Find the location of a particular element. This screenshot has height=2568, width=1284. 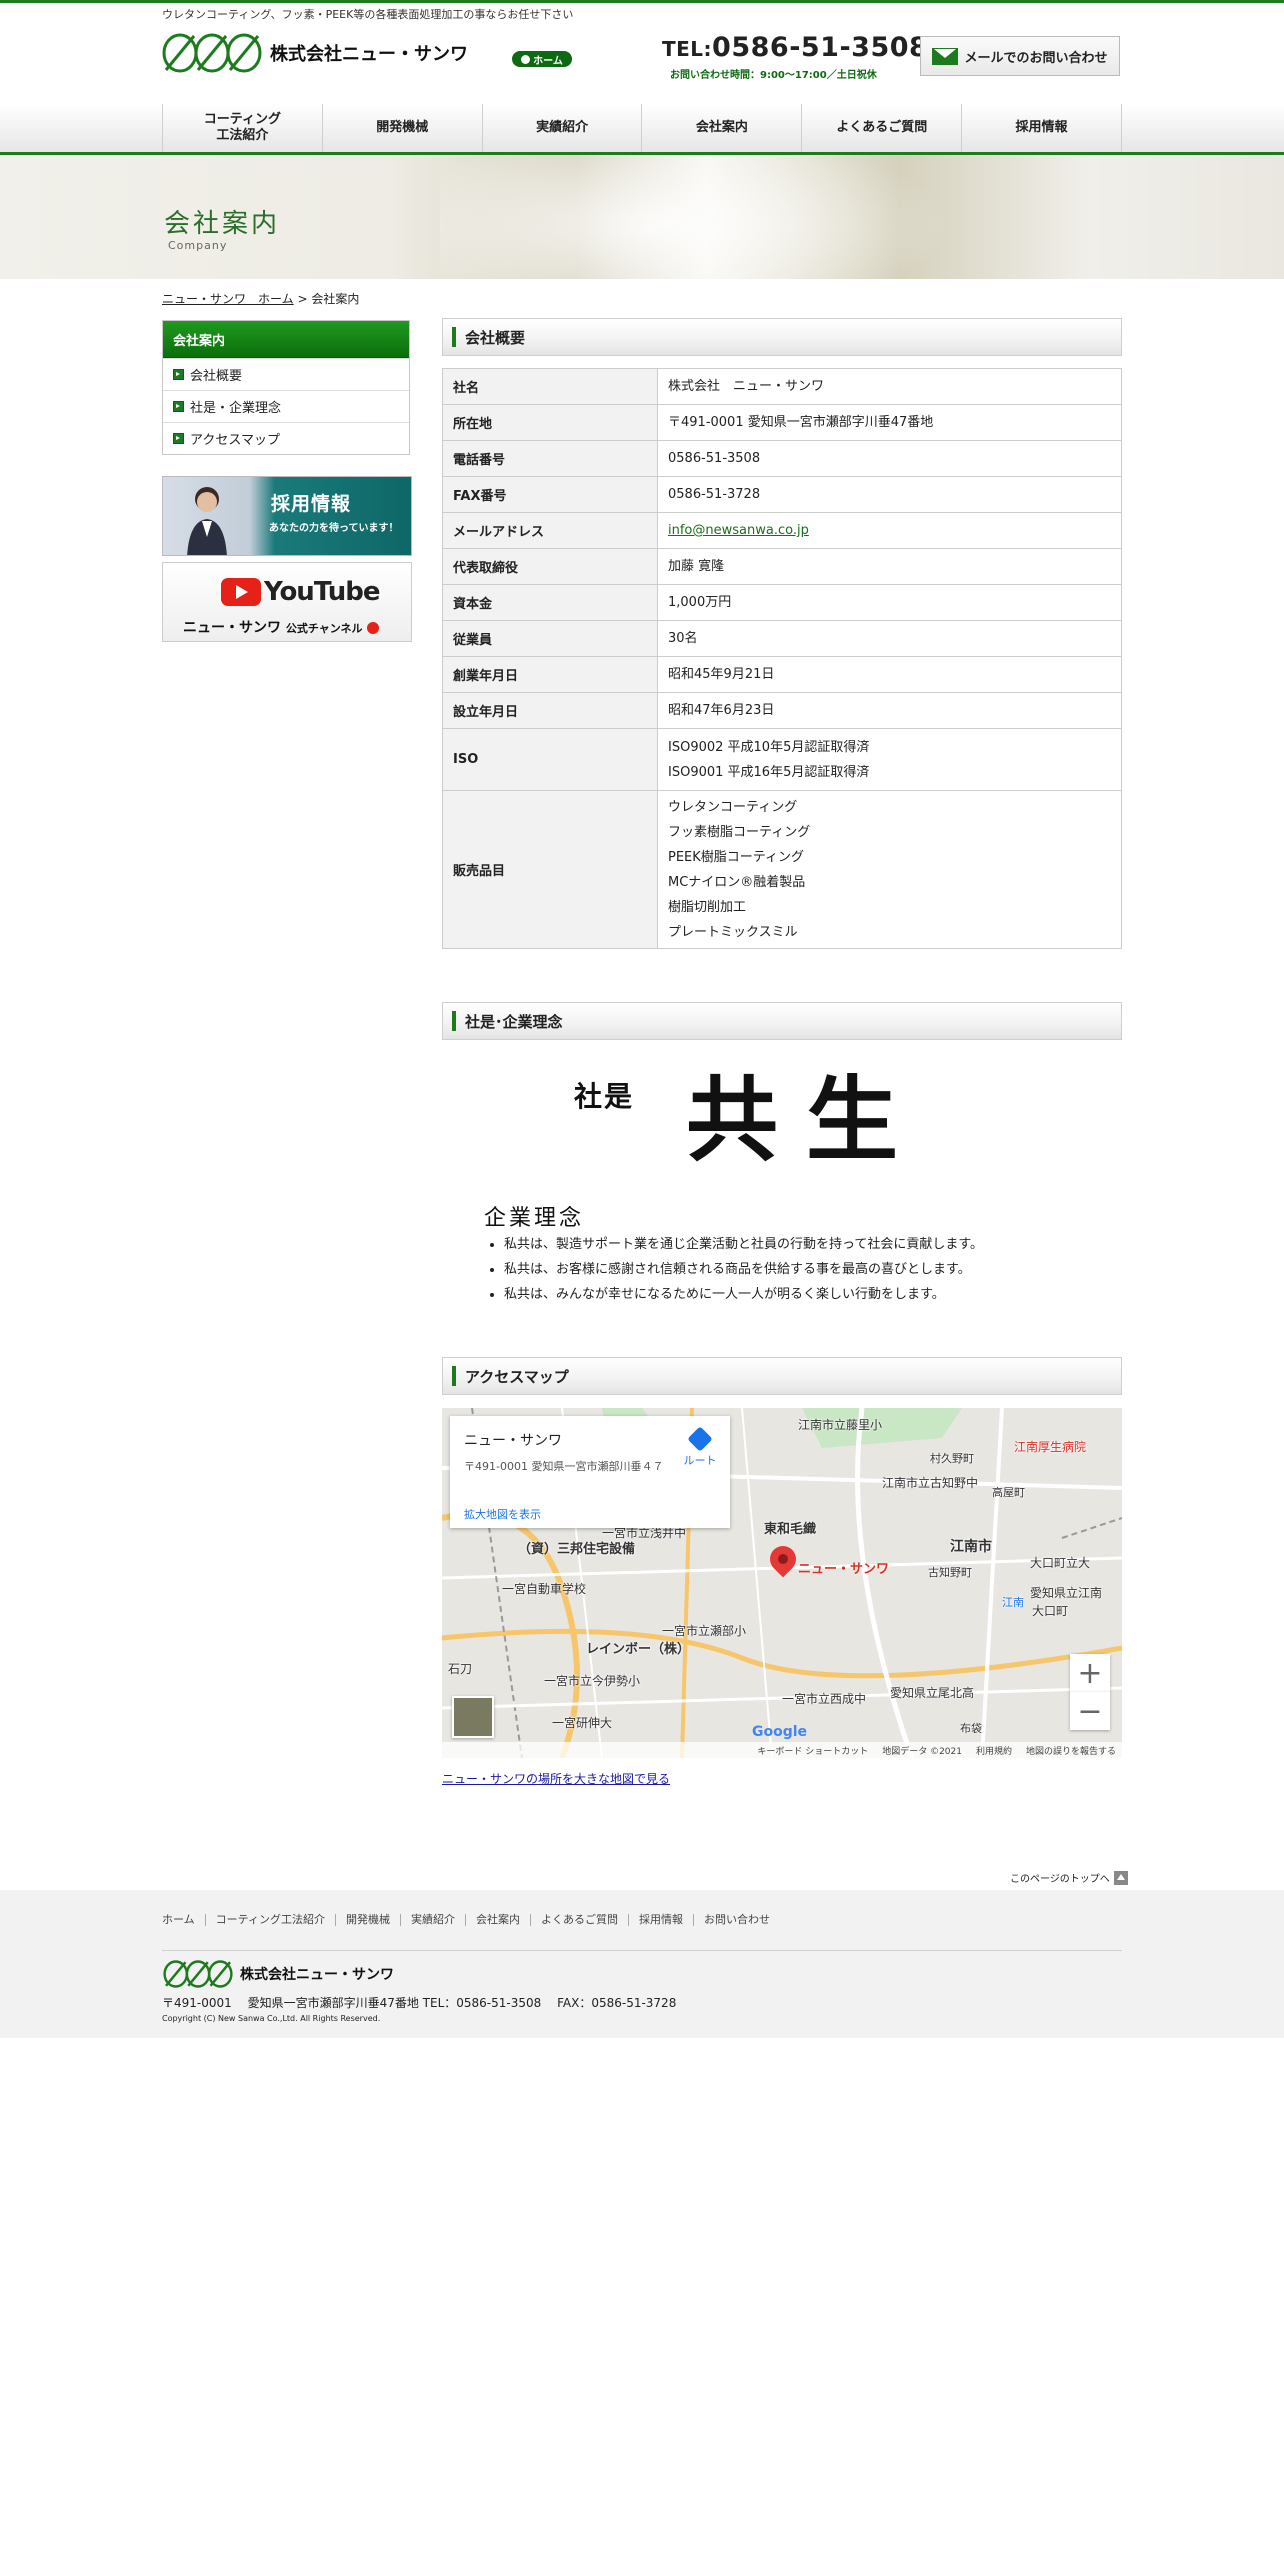

zoom-out-button: − is located at coordinates (1090, 1711).